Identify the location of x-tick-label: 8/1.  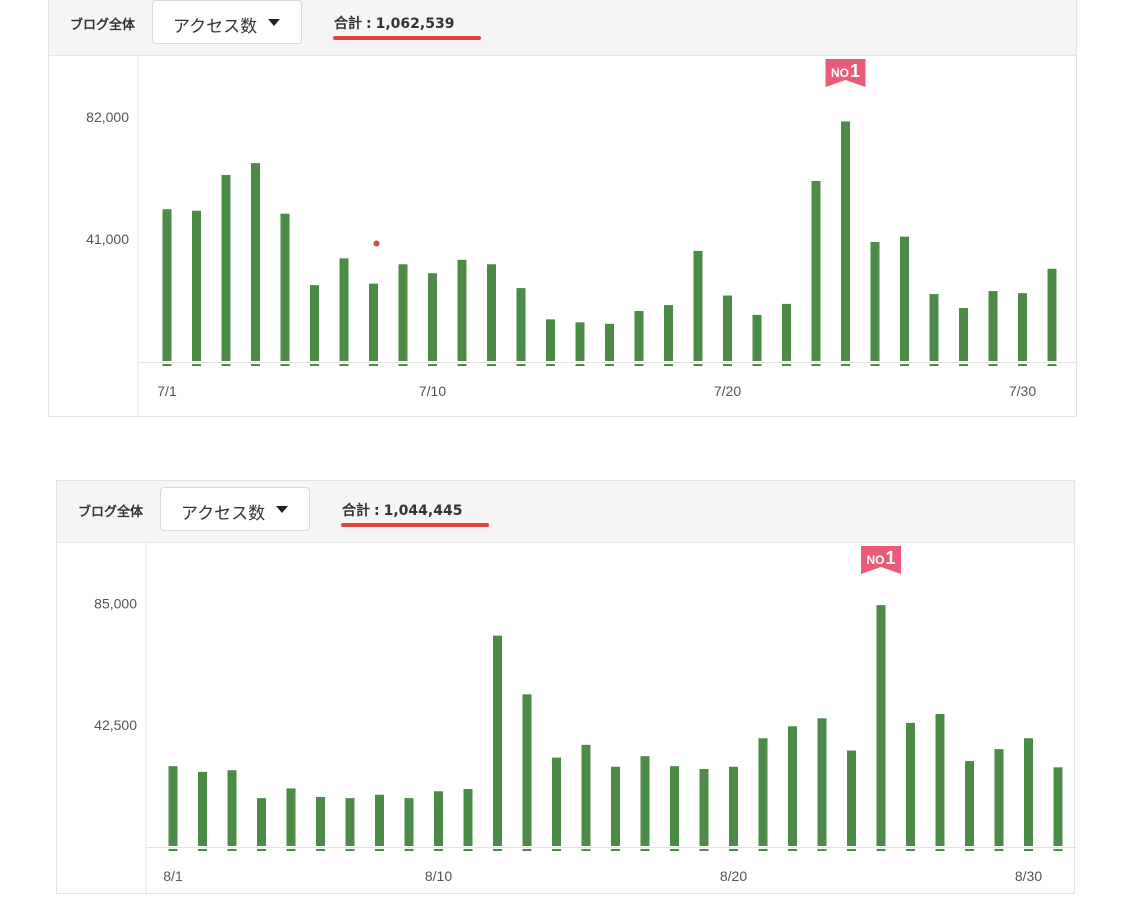
(173, 876).